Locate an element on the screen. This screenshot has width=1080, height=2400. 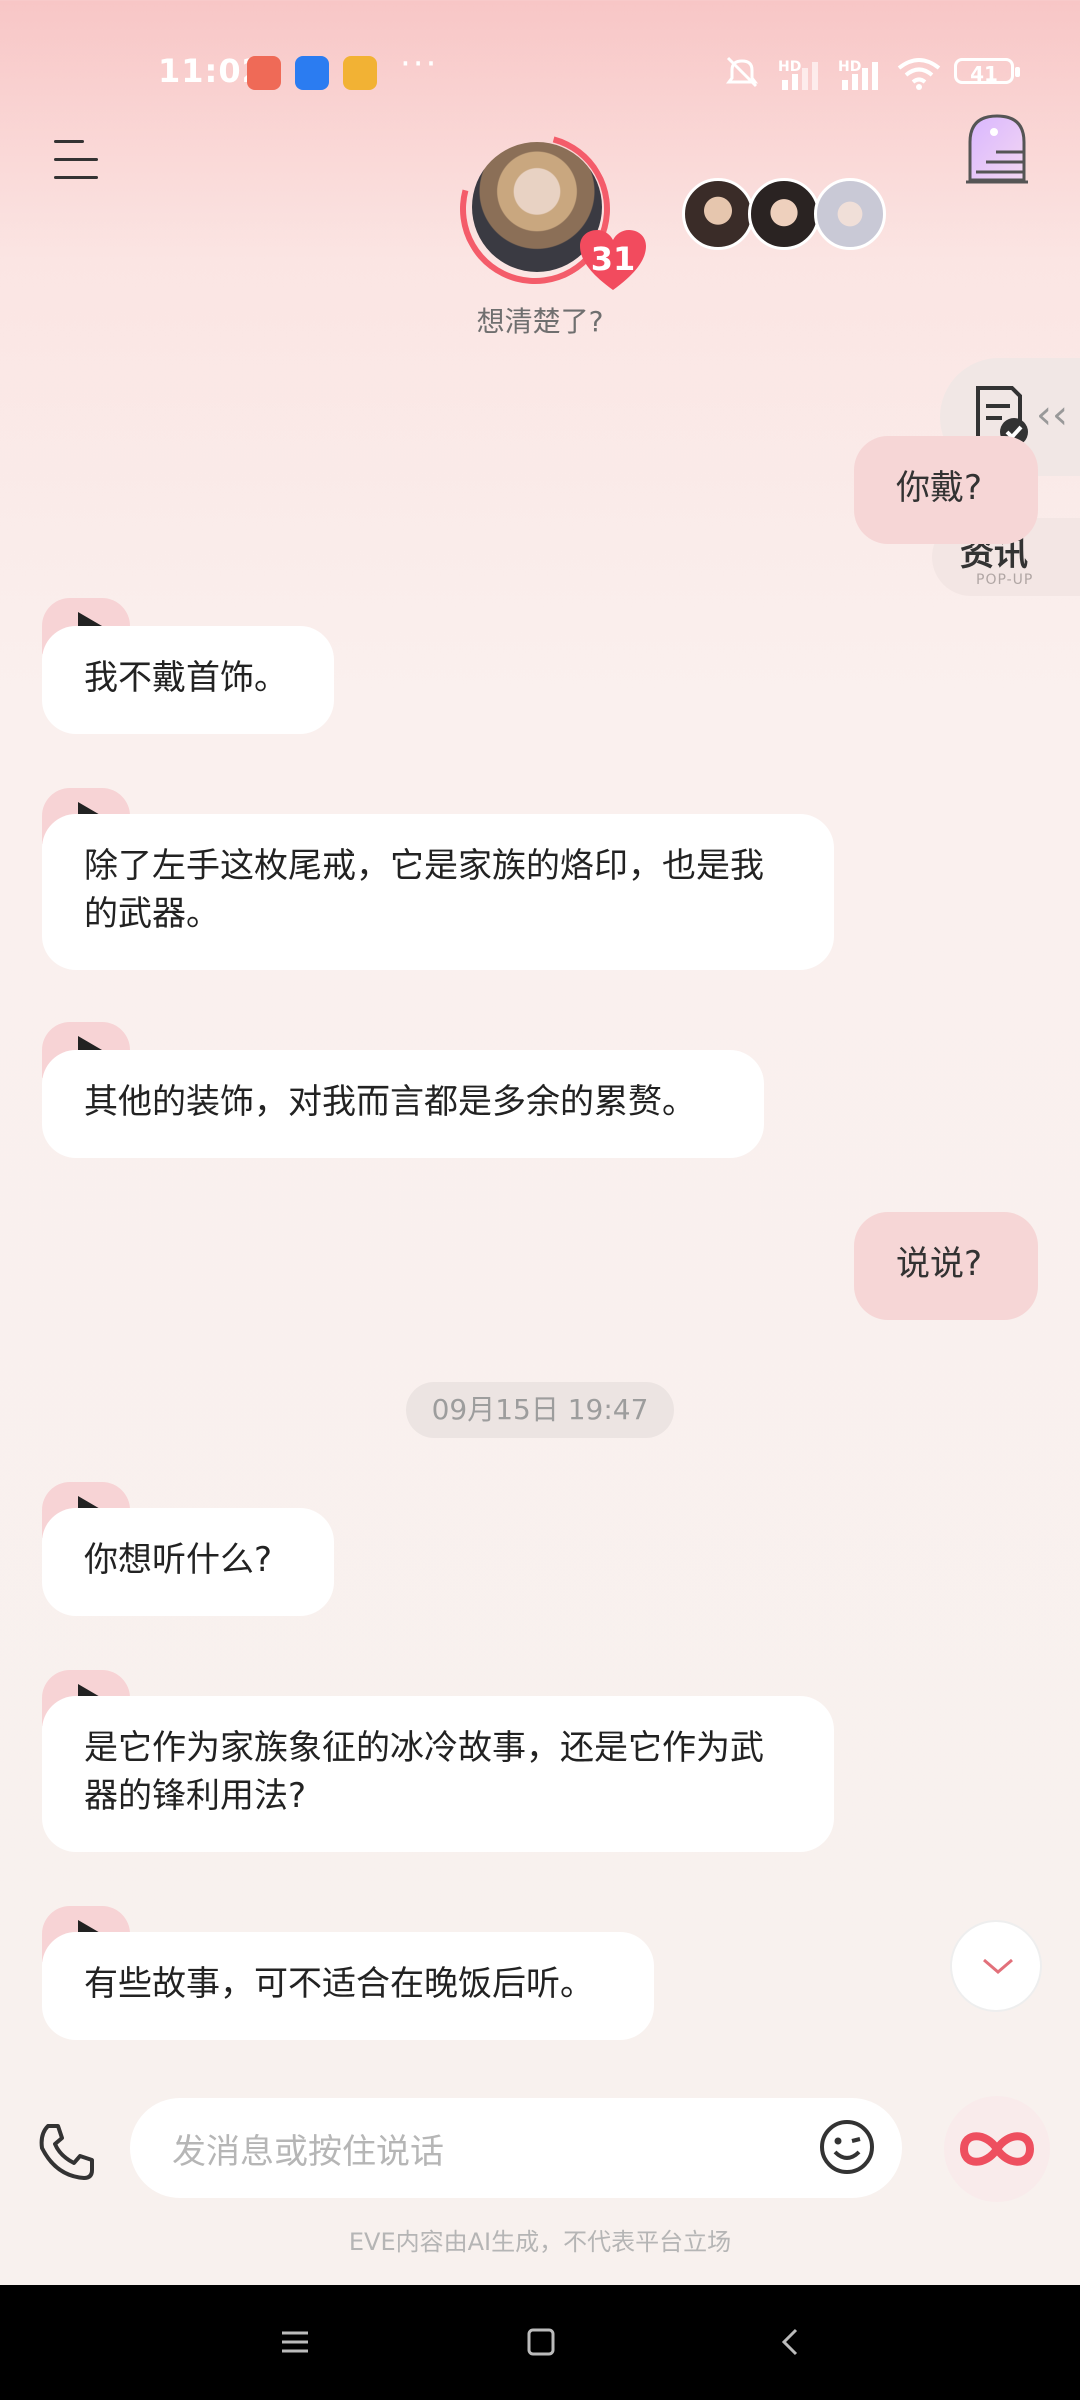
message-notification-icon is located at coordinates (360, 73).